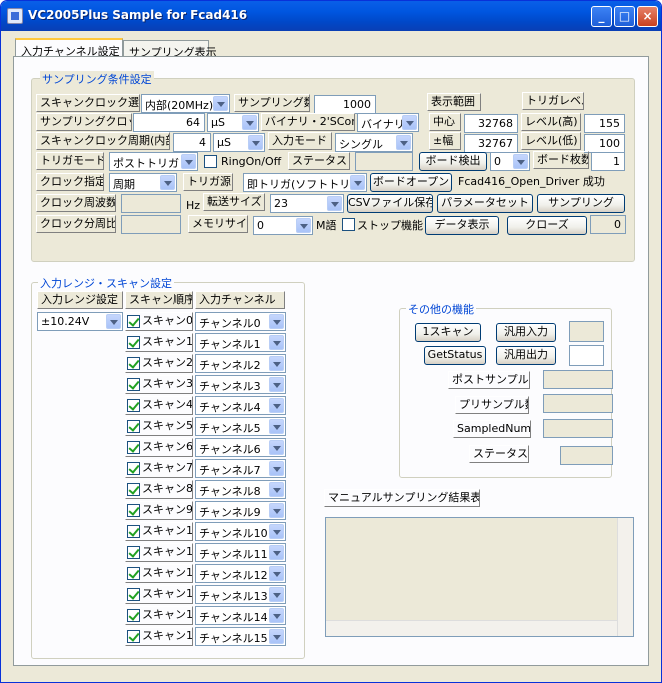  I want to click on channel-select: チャンネル14, so click(240, 615).